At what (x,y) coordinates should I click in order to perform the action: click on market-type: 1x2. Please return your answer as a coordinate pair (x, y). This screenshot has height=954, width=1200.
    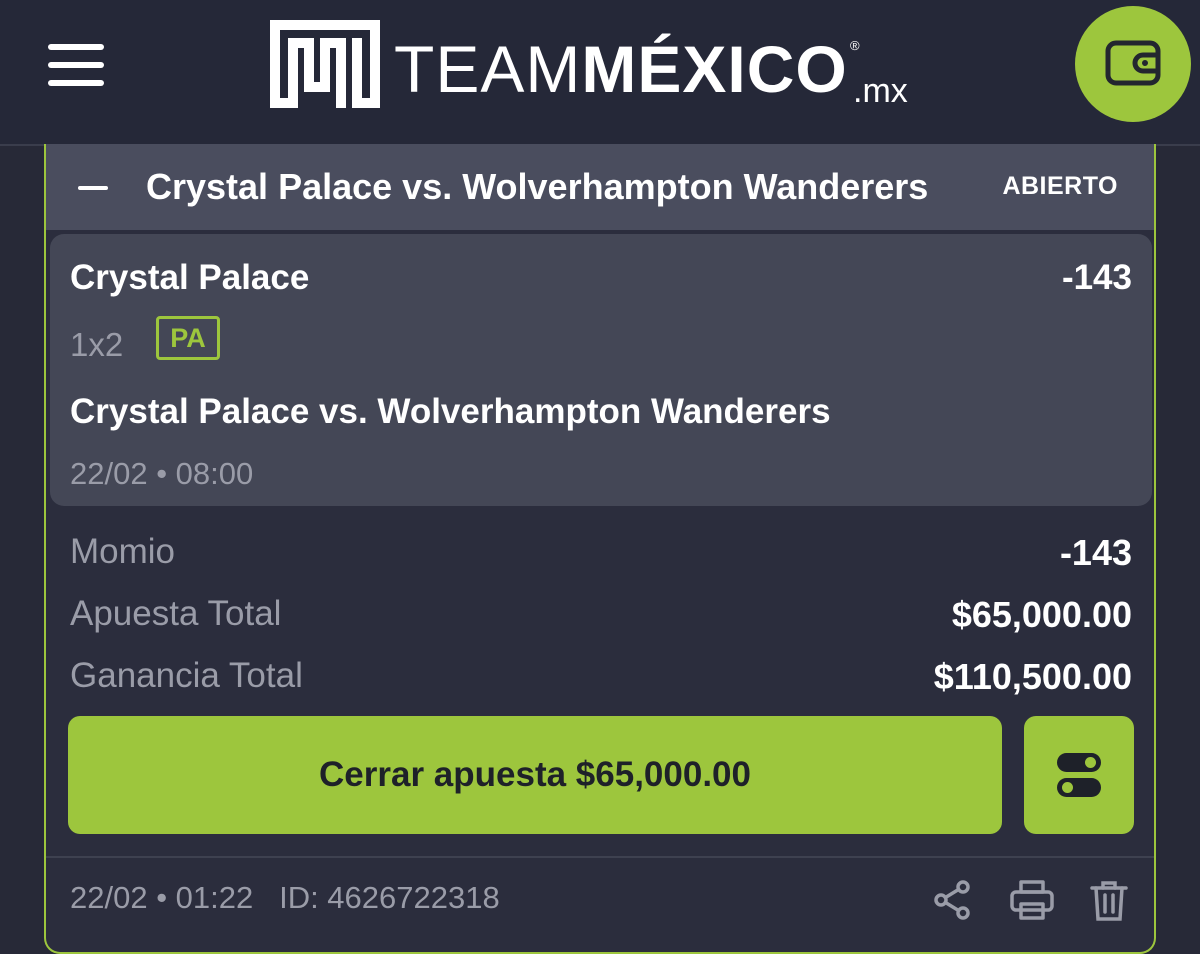
    Looking at the image, I should click on (97, 344).